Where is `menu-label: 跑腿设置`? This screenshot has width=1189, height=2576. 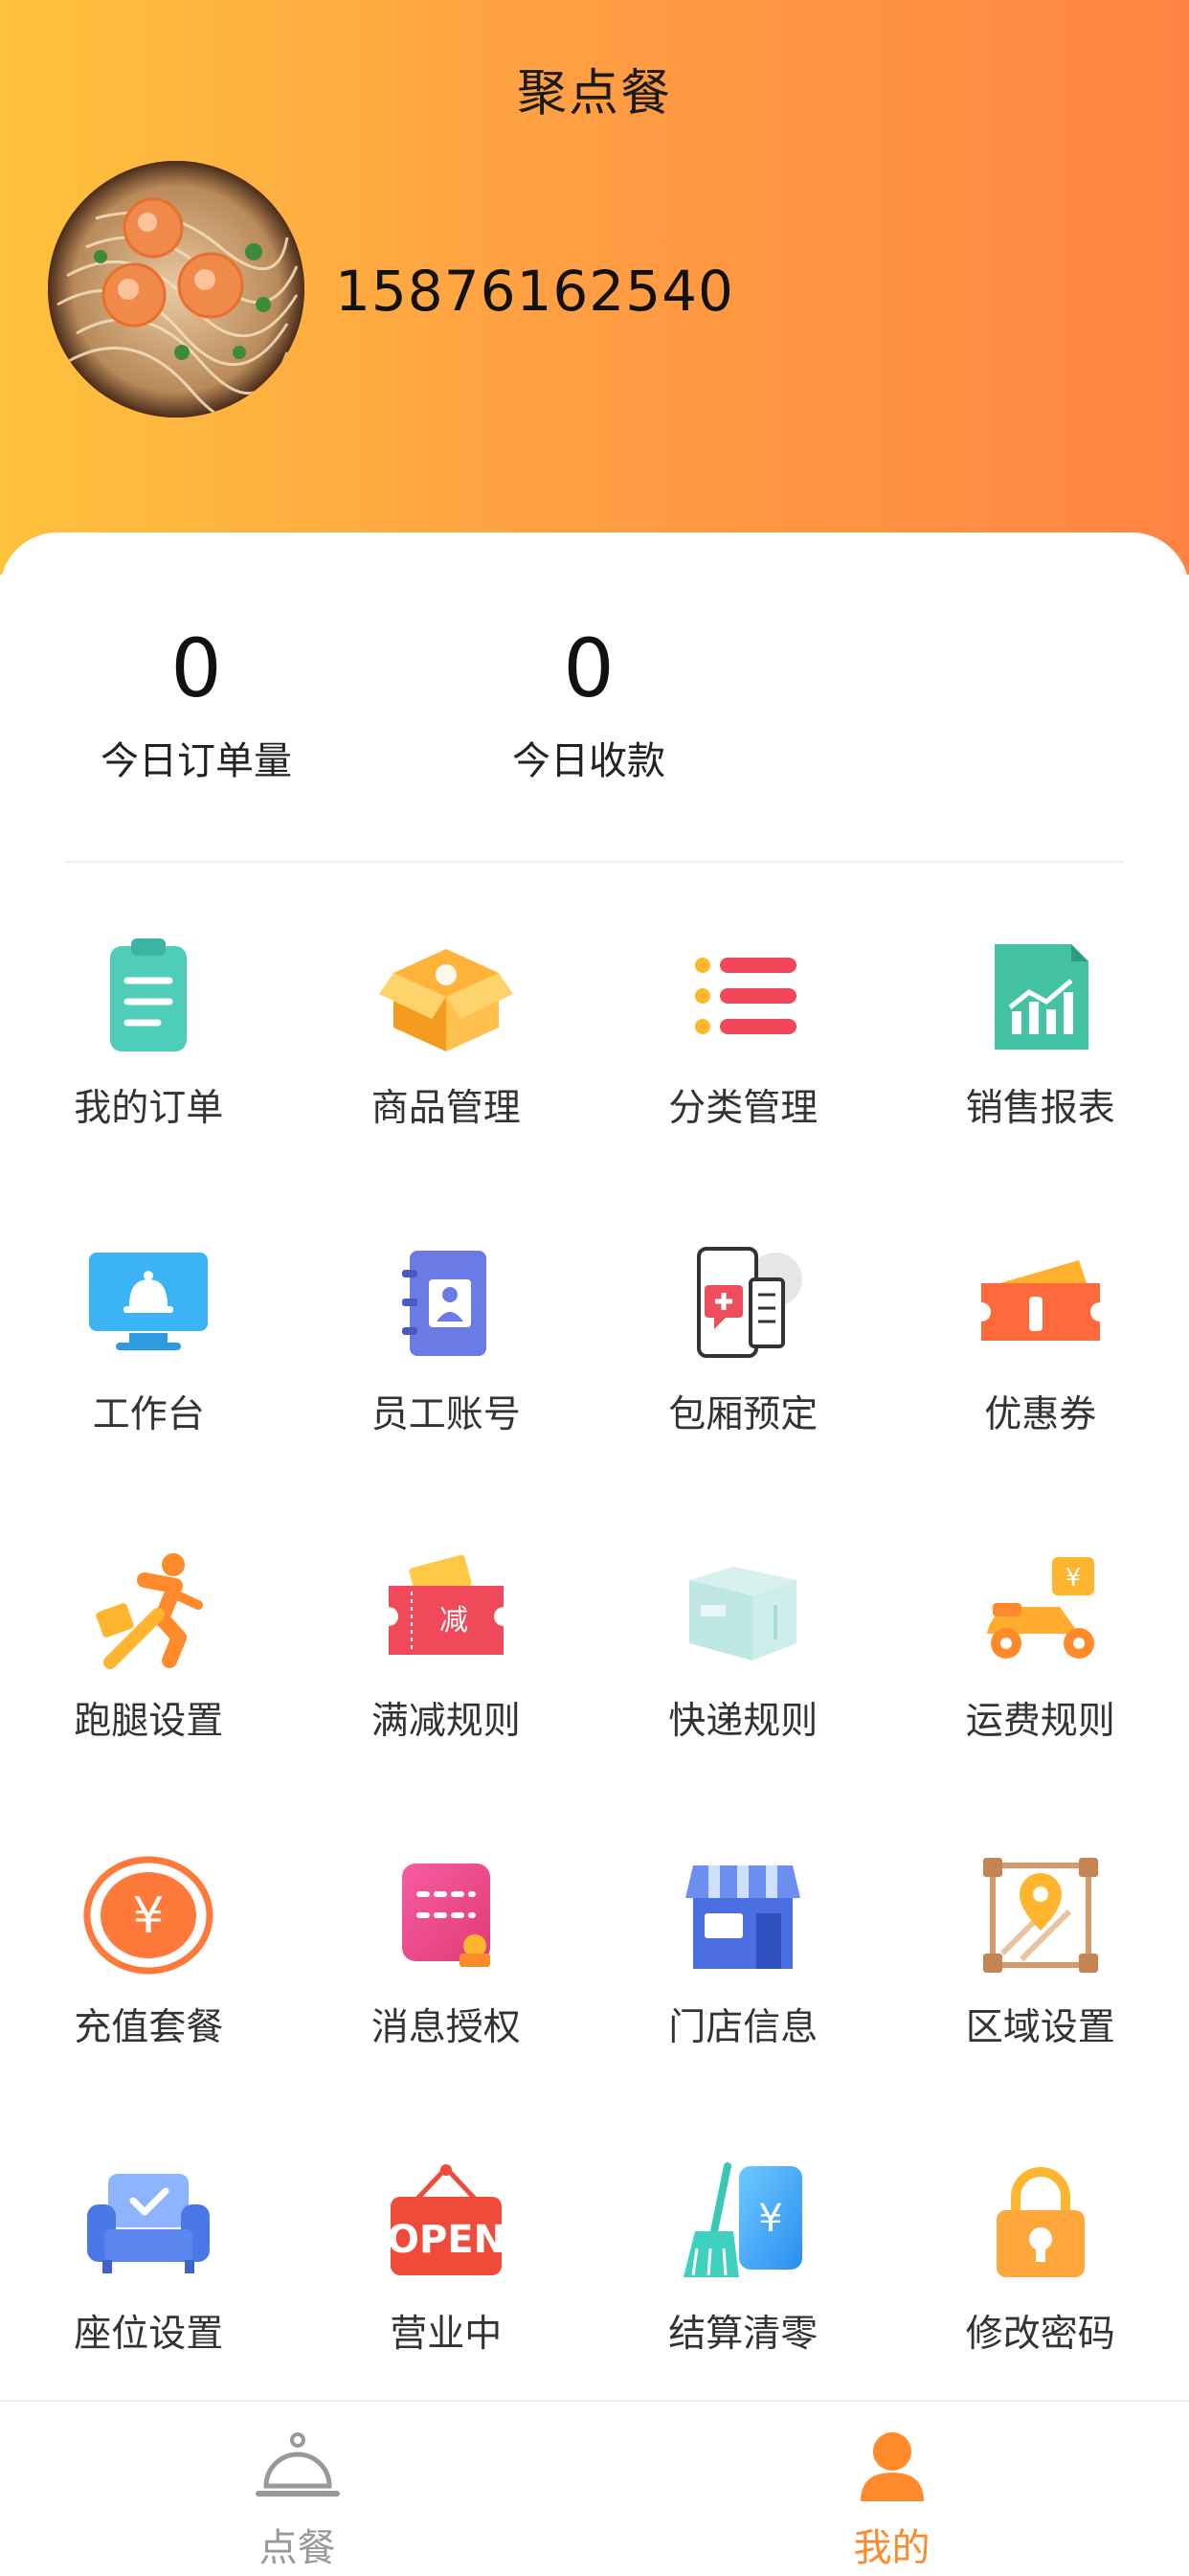 menu-label: 跑腿设置 is located at coordinates (149, 1718).